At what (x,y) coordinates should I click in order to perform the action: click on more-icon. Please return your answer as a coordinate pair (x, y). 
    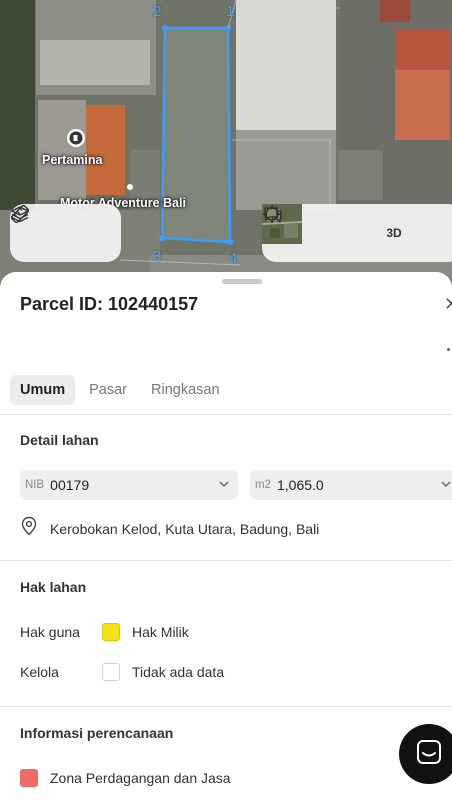
    Looking at the image, I should click on (448, 349).